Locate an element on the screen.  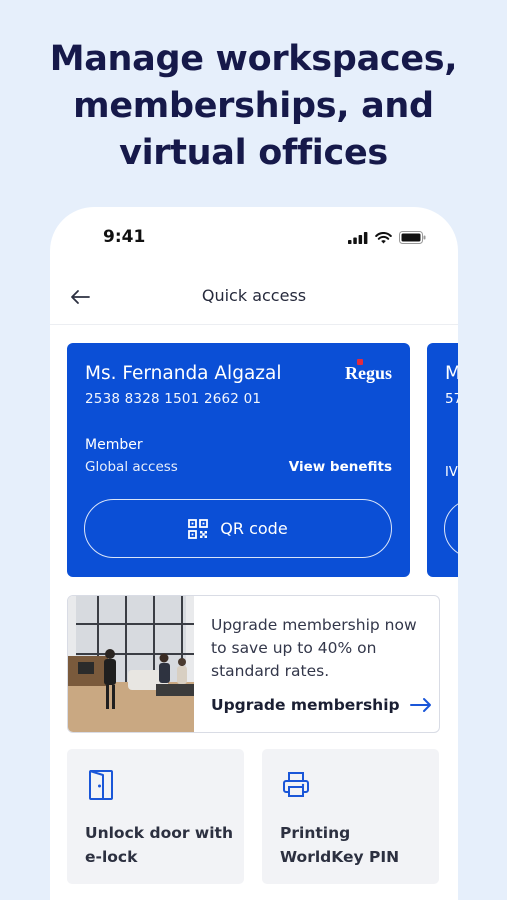
page-title: Quick access is located at coordinates (254, 295).